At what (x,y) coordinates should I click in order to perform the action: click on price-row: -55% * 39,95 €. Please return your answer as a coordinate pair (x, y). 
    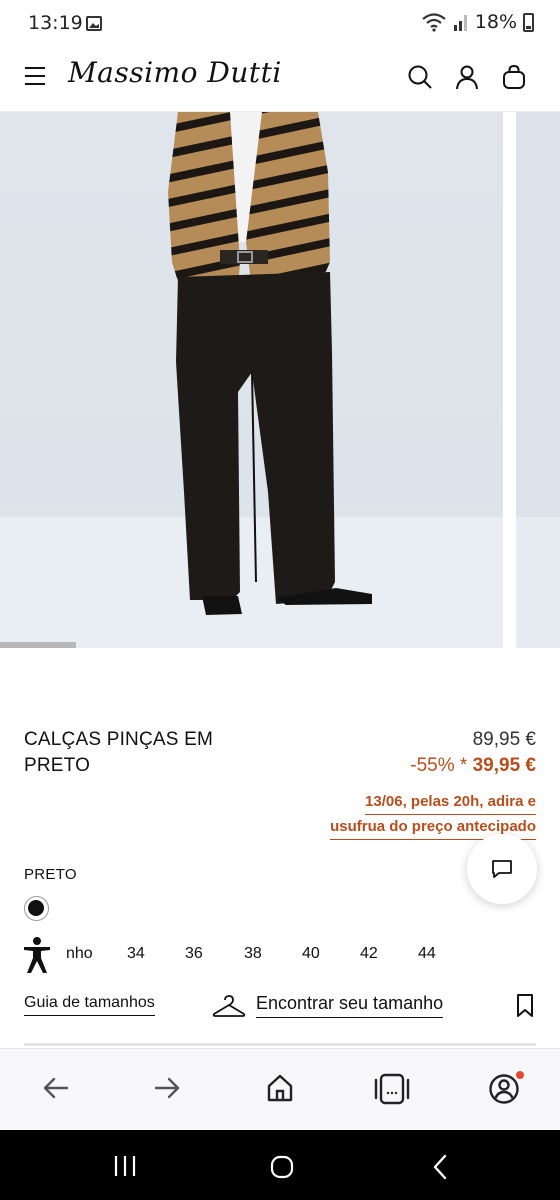
    Looking at the image, I should click on (473, 766).